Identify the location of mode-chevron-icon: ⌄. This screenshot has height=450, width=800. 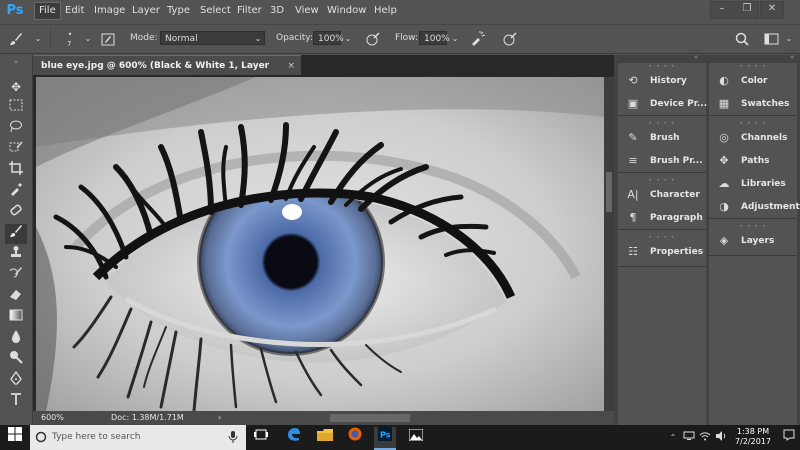
(258, 39).